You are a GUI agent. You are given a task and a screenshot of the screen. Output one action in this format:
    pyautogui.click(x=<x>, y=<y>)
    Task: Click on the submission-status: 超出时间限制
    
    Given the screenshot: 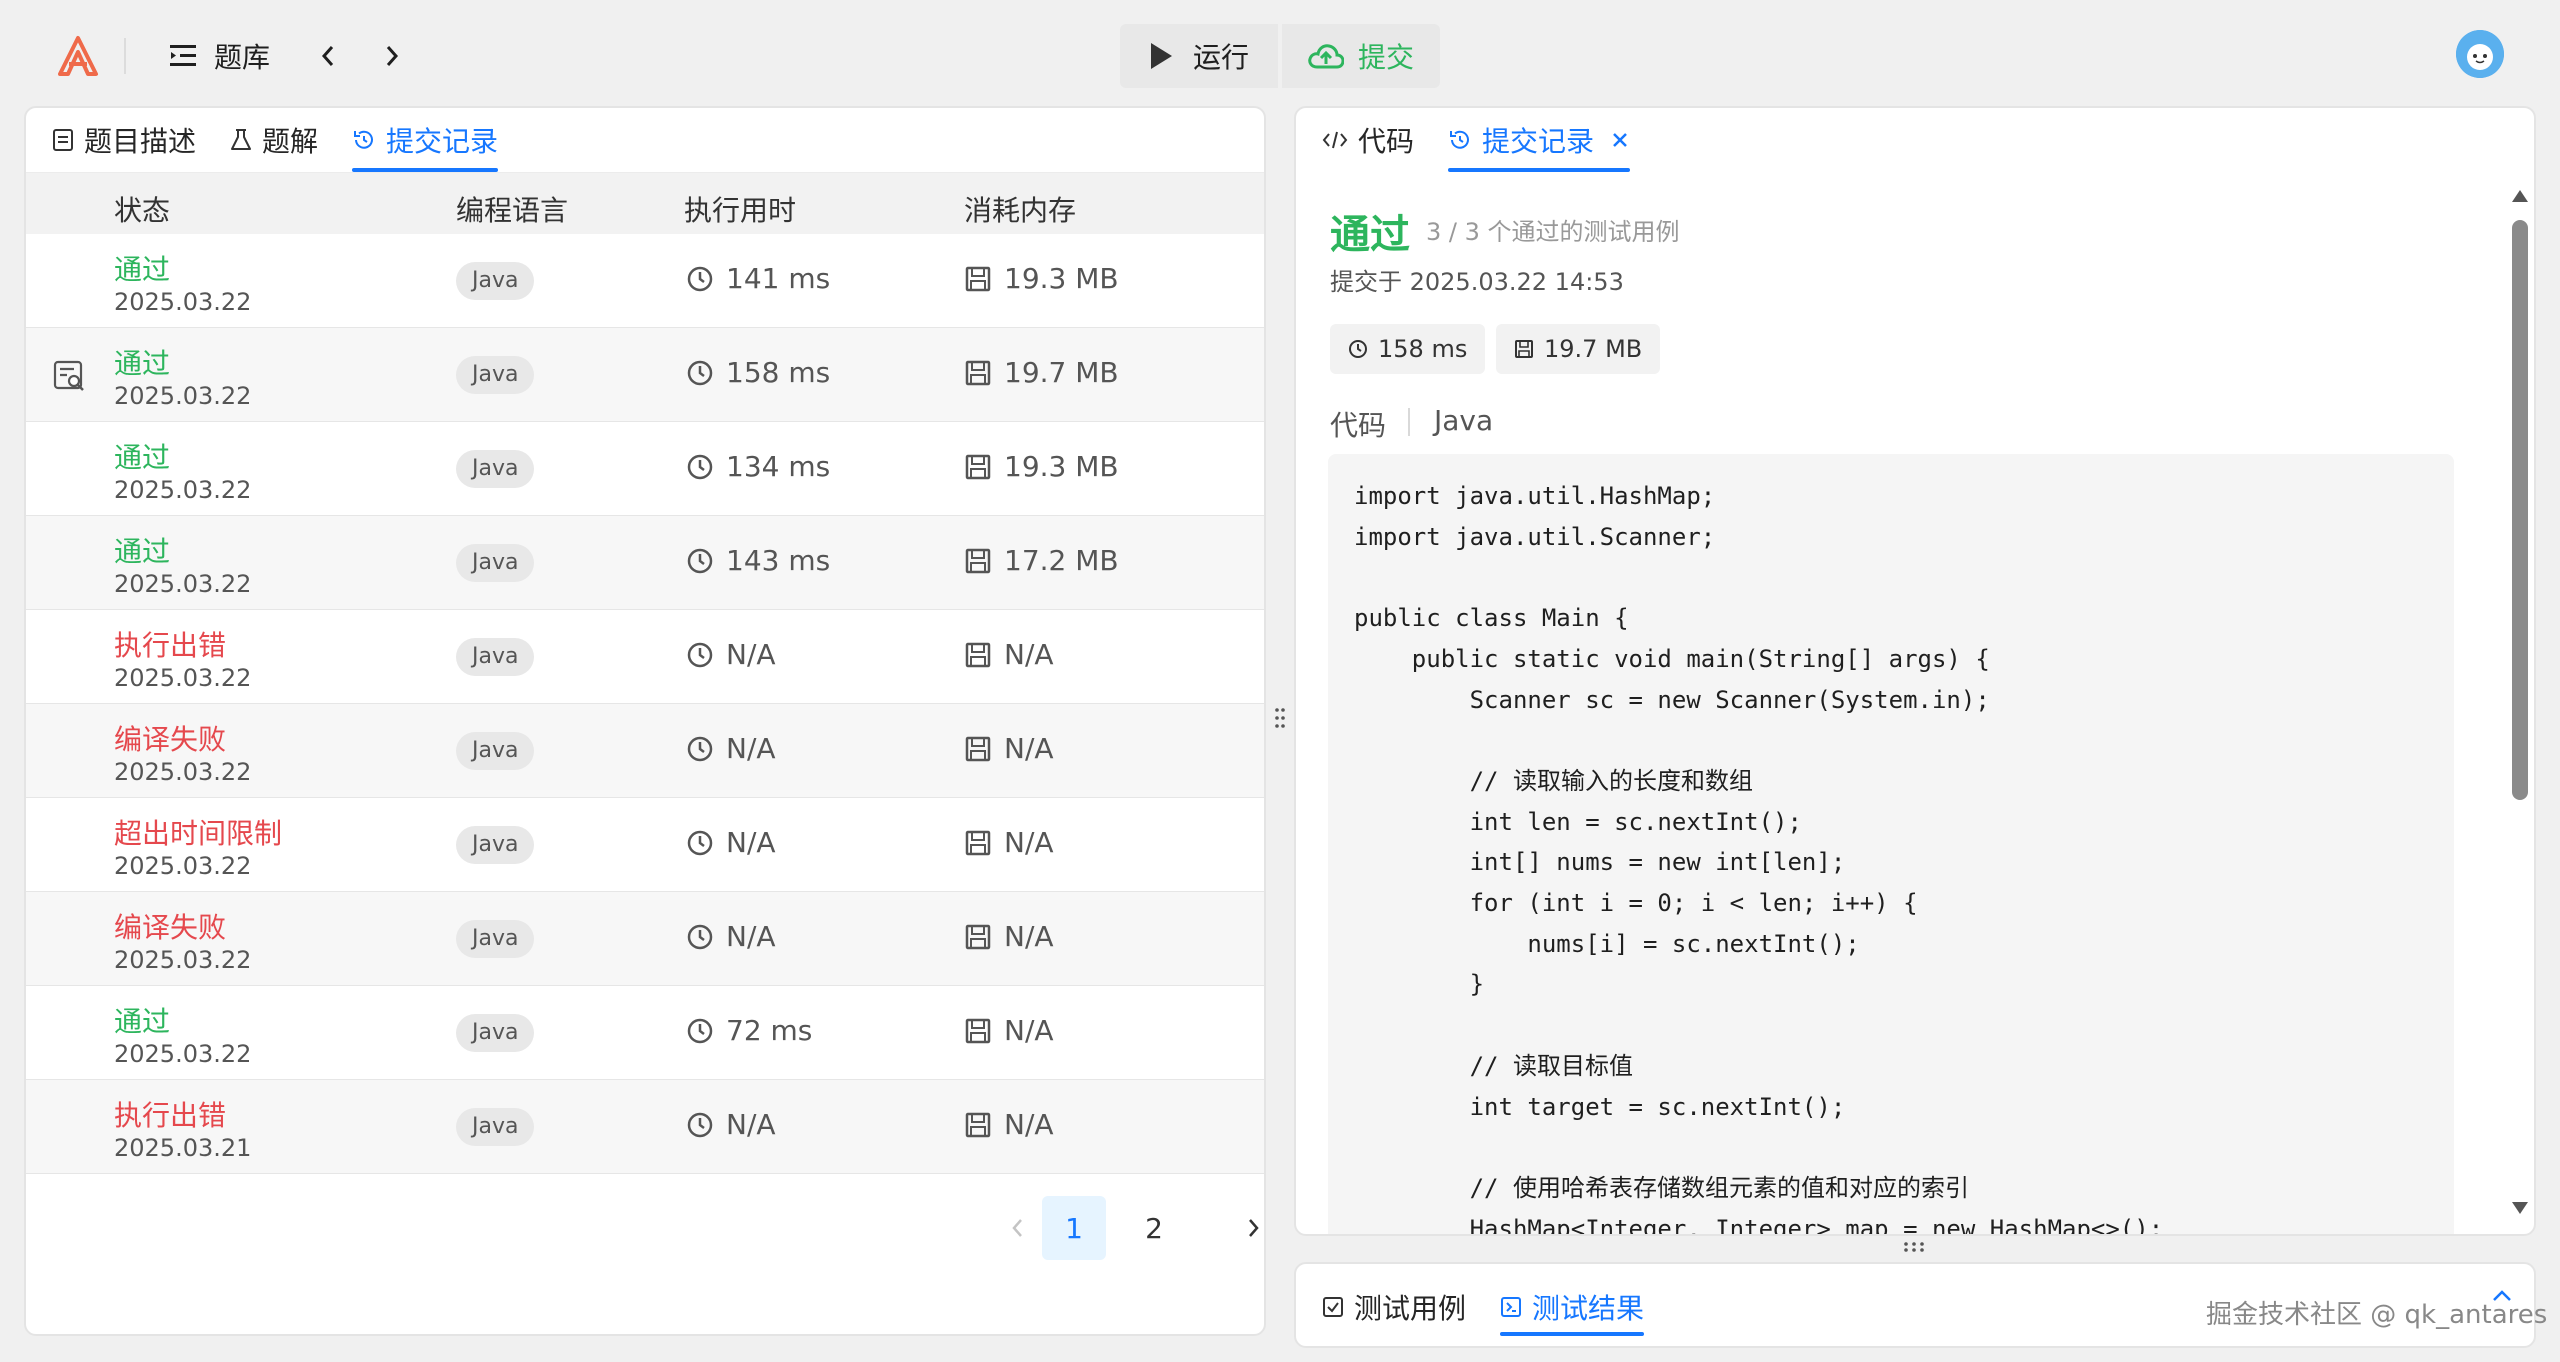 What is the action you would take?
    pyautogui.click(x=198, y=833)
    